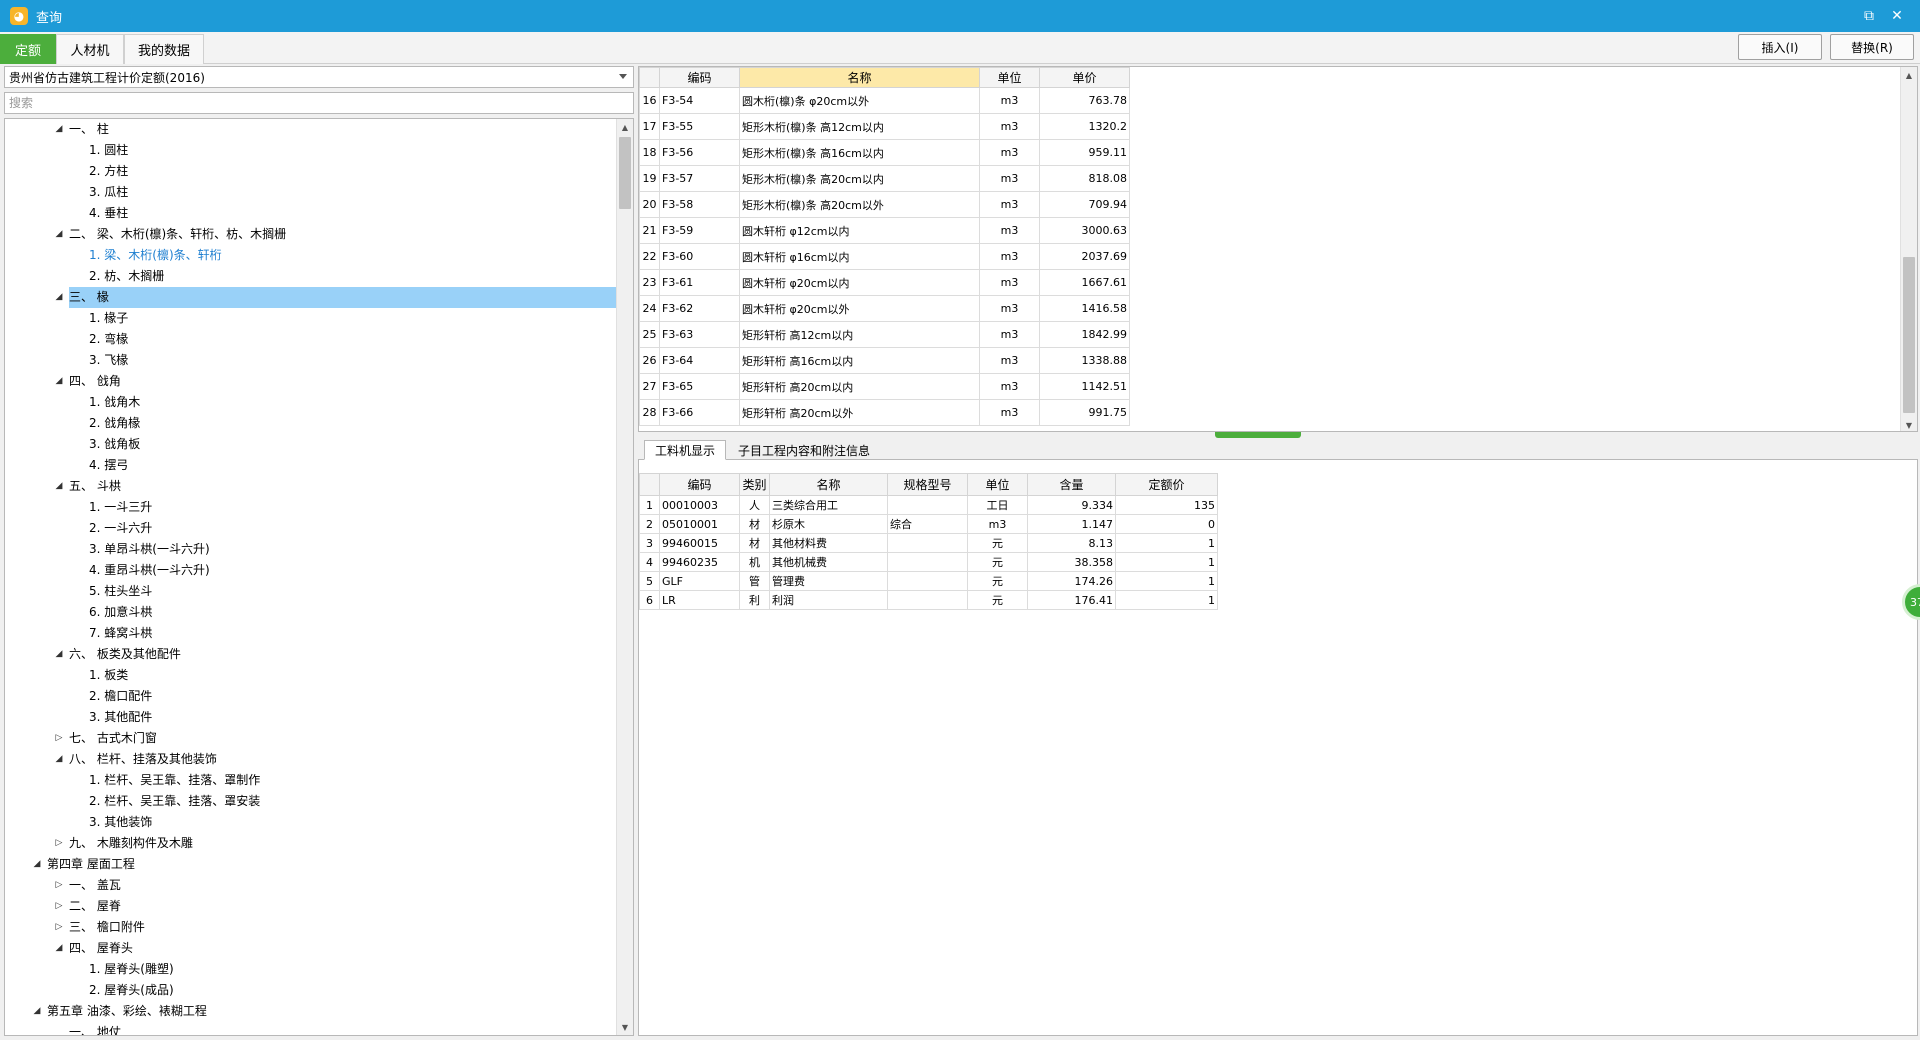  I want to click on table-row: 6 LR 利利润 元 176.41 1, so click(928, 600).